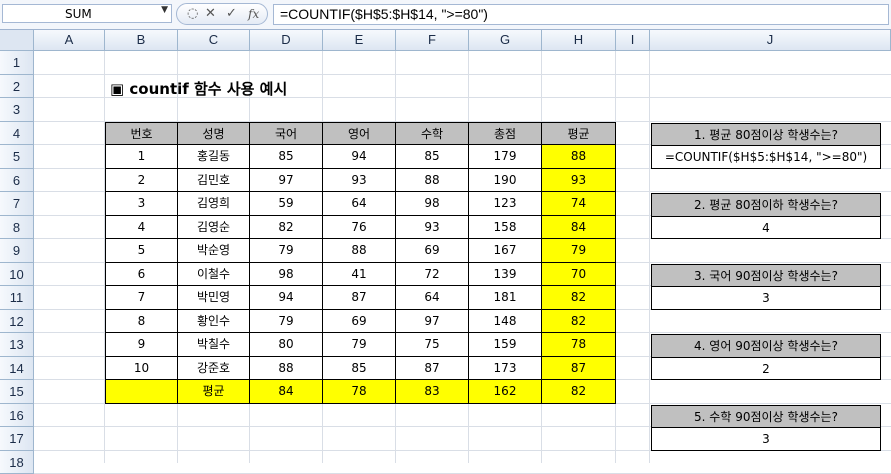  What do you see at coordinates (505, 275) in the screenshot?
I see `table-cell: 139` at bounding box center [505, 275].